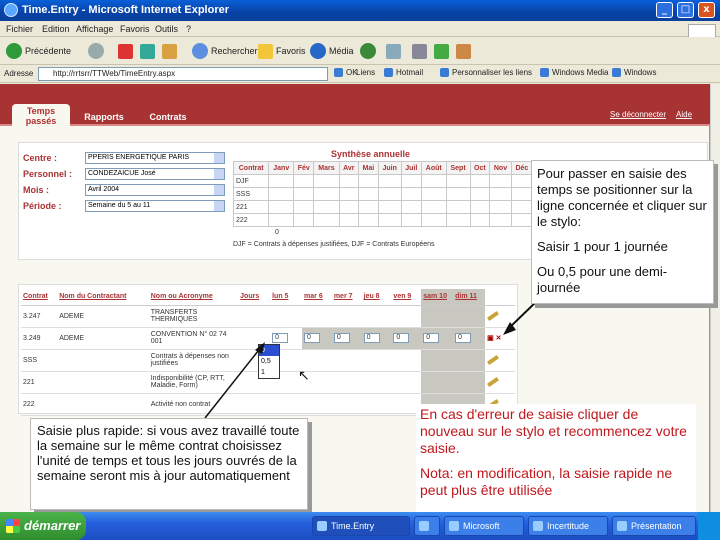 The height and width of the screenshot is (540, 720). Describe the element at coordinates (654, 526) in the screenshot. I see `task-presentation: Présentation` at that location.